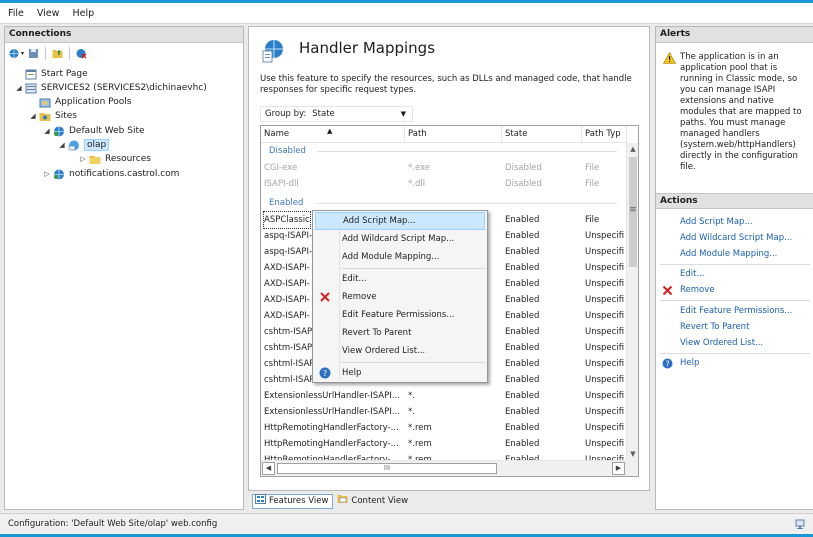  Describe the element at coordinates (667, 290) in the screenshot. I see `remove-x-icon` at that location.